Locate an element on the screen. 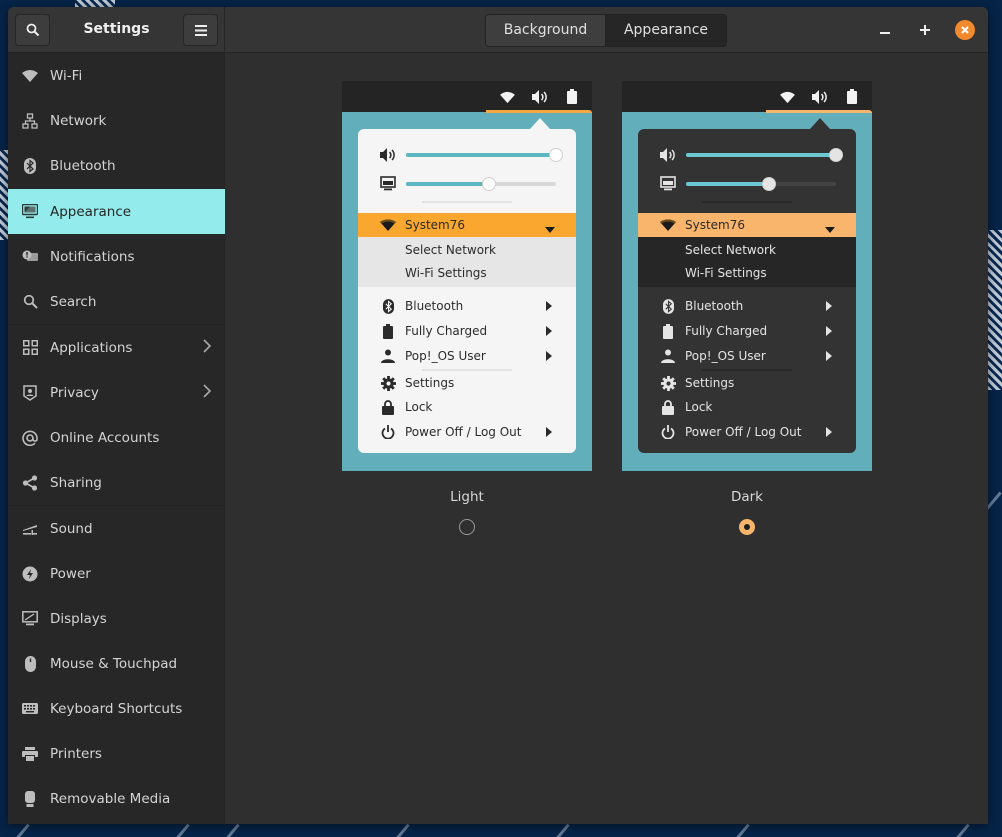 The image size is (1002, 837). hamburger-icon is located at coordinates (200, 30).